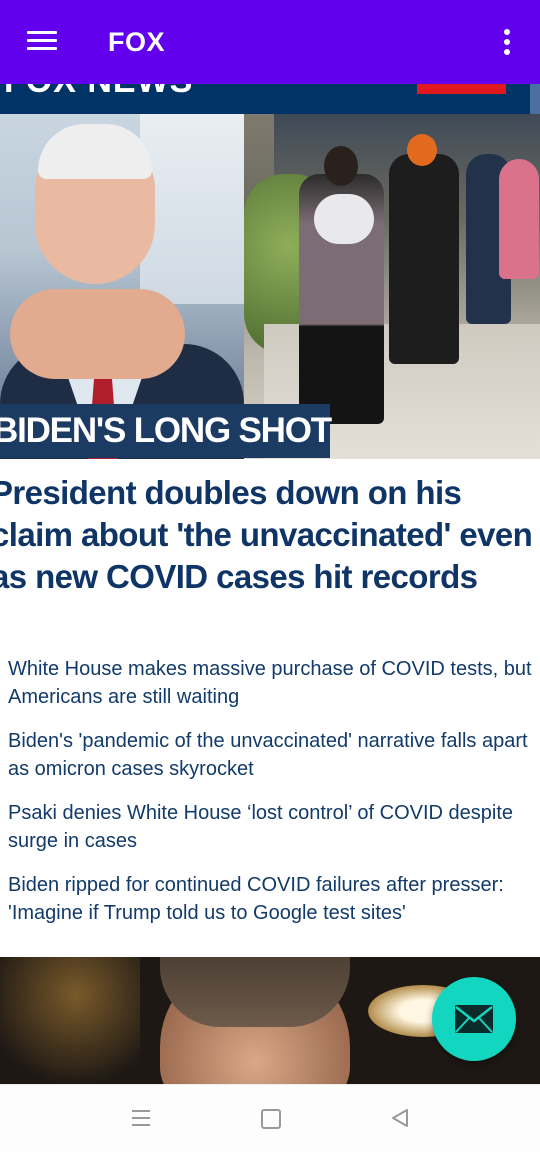 The image size is (540, 1152). I want to click on mail-icon, so click(474, 1019).